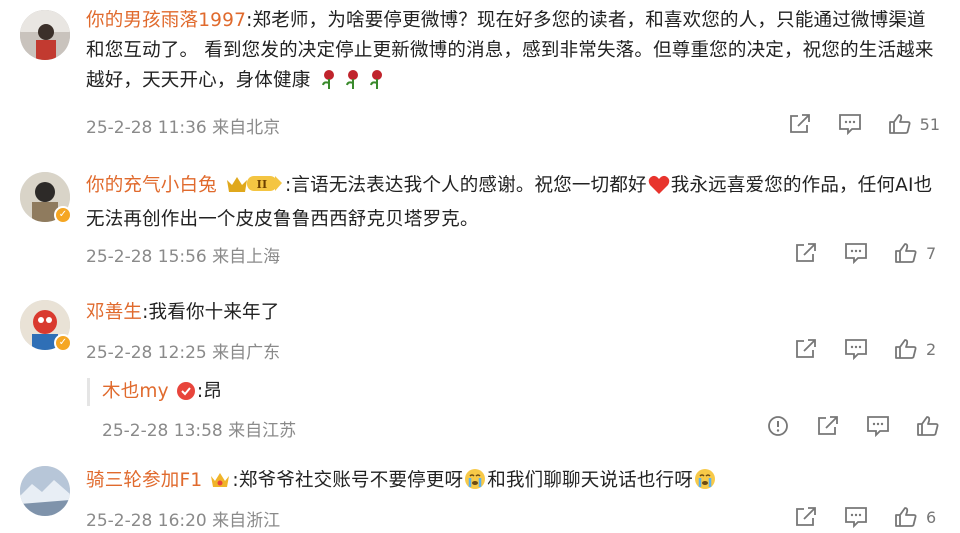 This screenshot has width=960, height=533. Describe the element at coordinates (246, 353) in the screenshot. I see `comment-location: 来自广东` at that location.